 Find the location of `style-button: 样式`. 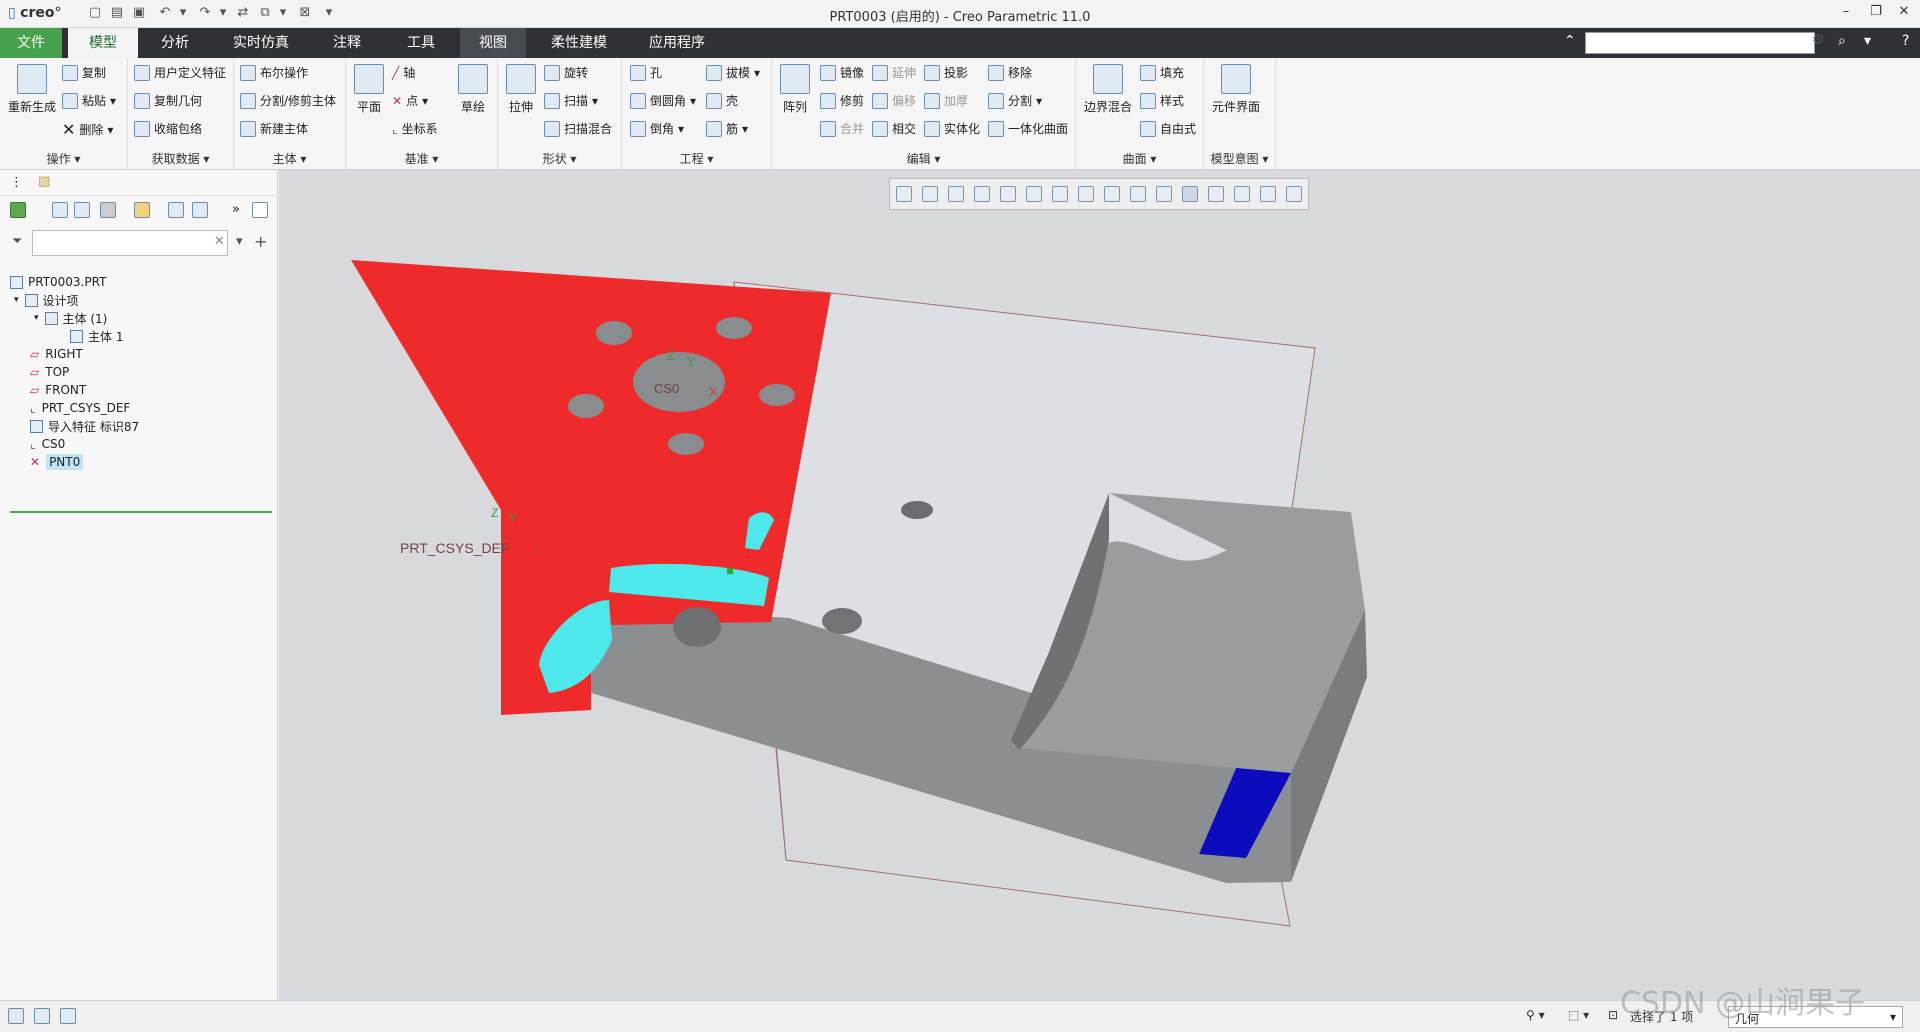

style-button: 样式 is located at coordinates (1162, 100).